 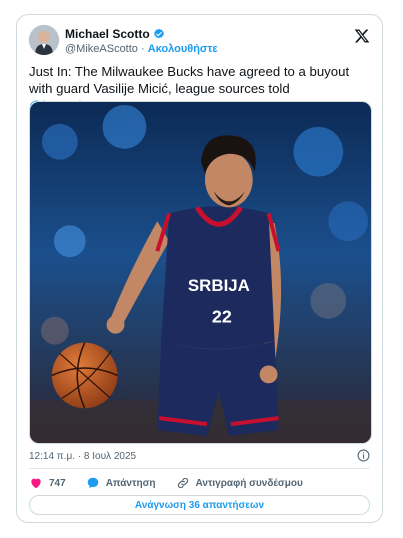 What do you see at coordinates (130, 483) in the screenshot?
I see `reply-label: Απάντηση` at bounding box center [130, 483].